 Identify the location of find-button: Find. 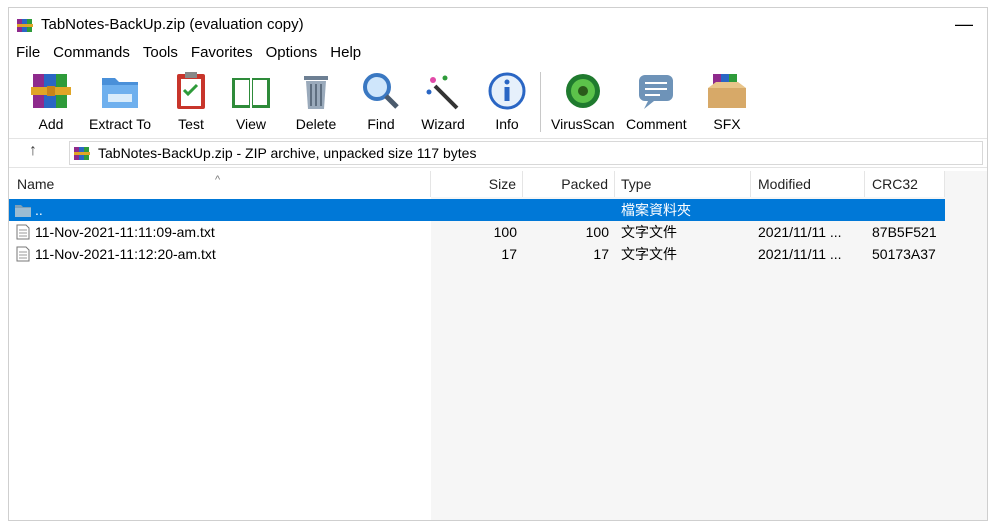
(381, 102).